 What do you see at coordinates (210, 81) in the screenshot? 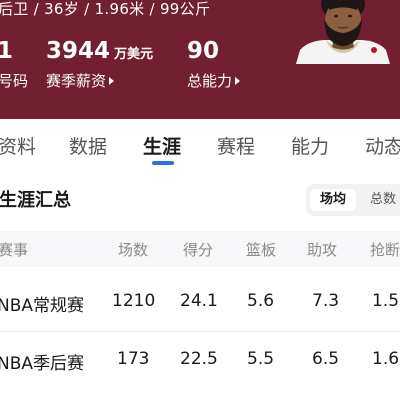
I see `rating-label: 总能力` at bounding box center [210, 81].